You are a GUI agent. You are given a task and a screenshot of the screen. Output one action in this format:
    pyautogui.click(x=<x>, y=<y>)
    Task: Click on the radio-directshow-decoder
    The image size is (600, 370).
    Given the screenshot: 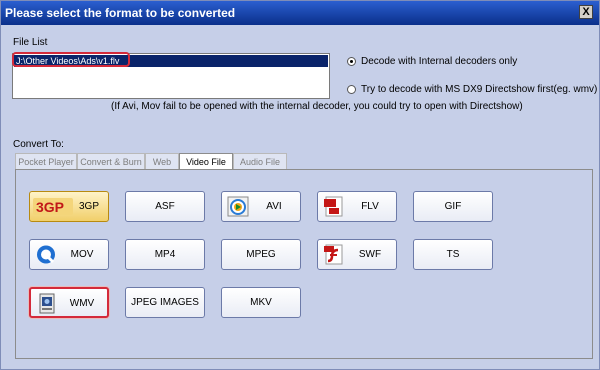 What is the action you would take?
    pyautogui.click(x=351, y=89)
    